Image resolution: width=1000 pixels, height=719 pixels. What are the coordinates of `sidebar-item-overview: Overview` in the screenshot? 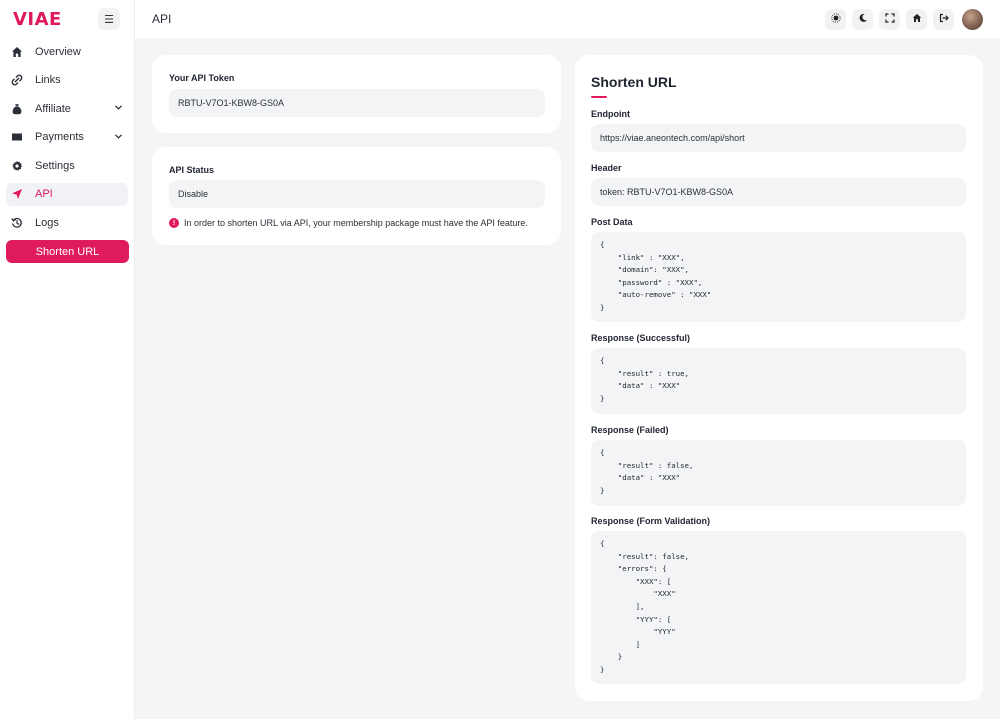 It's located at (67, 51).